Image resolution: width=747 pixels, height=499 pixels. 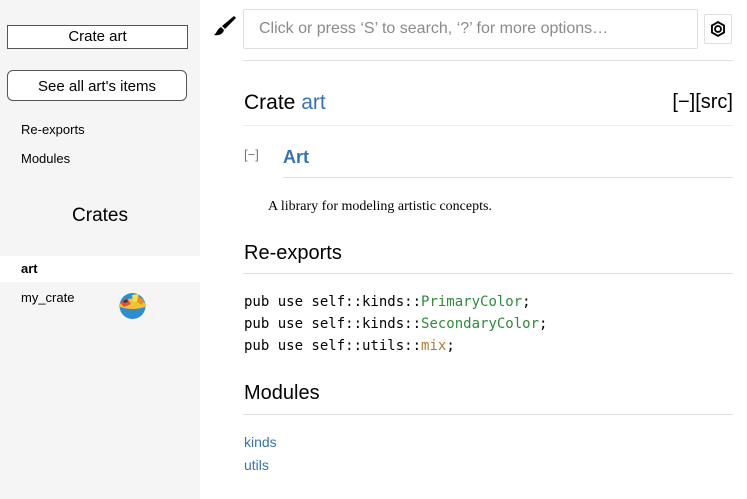 What do you see at coordinates (488, 125) in the screenshot?
I see `title-divider` at bounding box center [488, 125].